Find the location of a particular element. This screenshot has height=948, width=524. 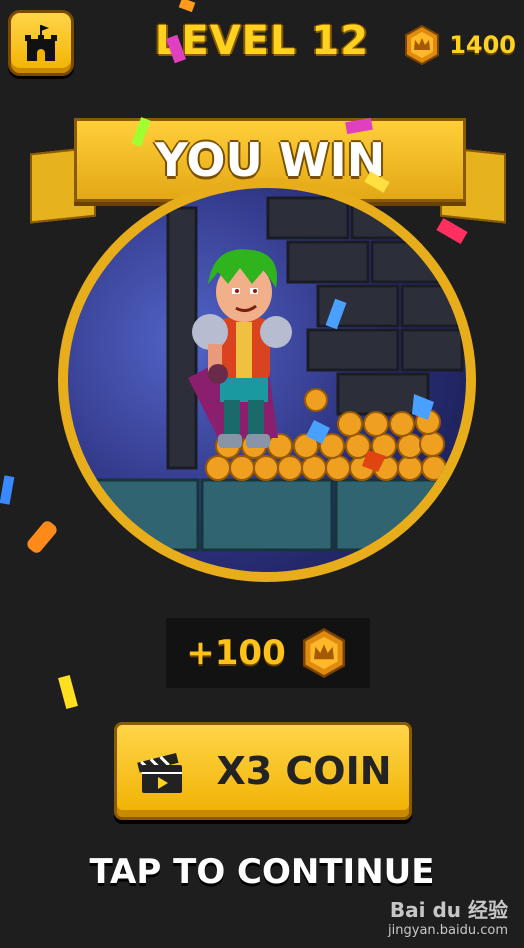

x3-coin-button: X3 COIN is located at coordinates (263, 771).